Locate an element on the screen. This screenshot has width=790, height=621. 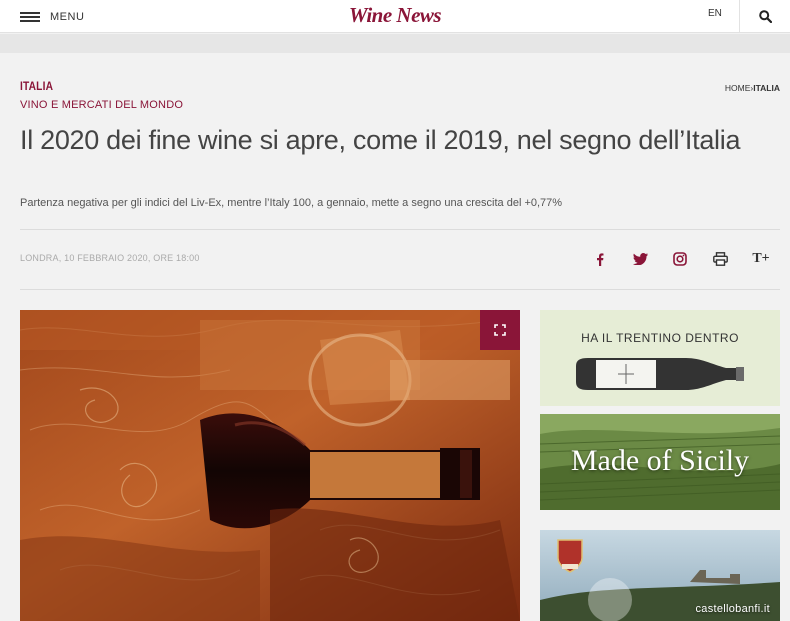
breadcrumb: HOME›ITALIA is located at coordinates (752, 88).